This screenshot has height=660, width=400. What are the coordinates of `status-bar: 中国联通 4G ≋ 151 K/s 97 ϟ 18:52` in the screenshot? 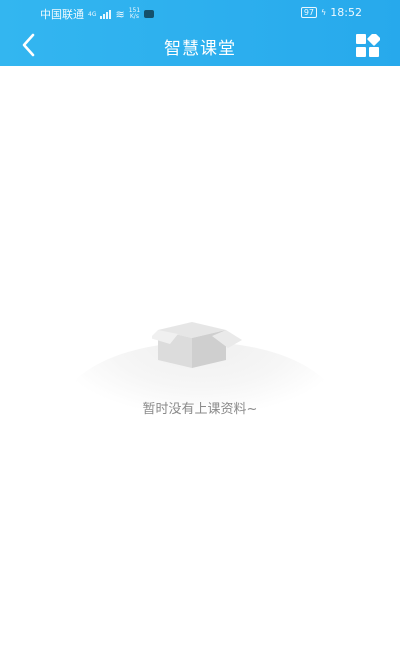 It's located at (200, 13).